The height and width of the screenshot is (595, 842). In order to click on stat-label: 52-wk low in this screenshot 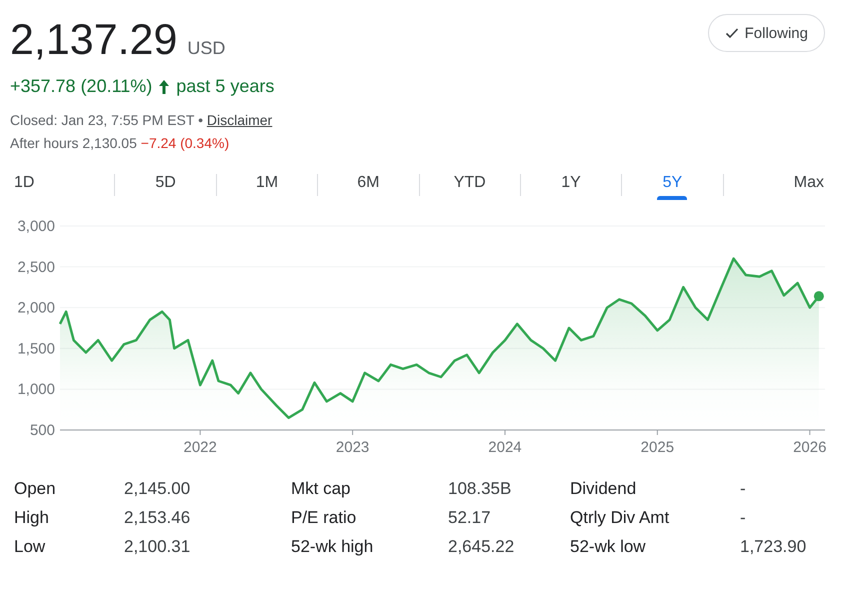, I will do `click(608, 546)`.